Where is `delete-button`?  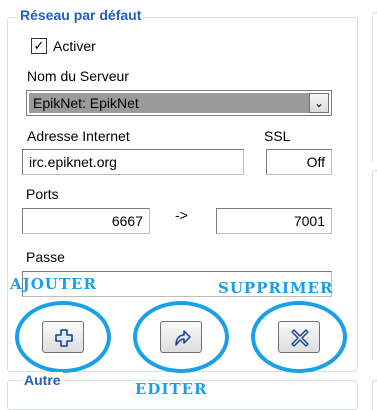 delete-button is located at coordinates (299, 337).